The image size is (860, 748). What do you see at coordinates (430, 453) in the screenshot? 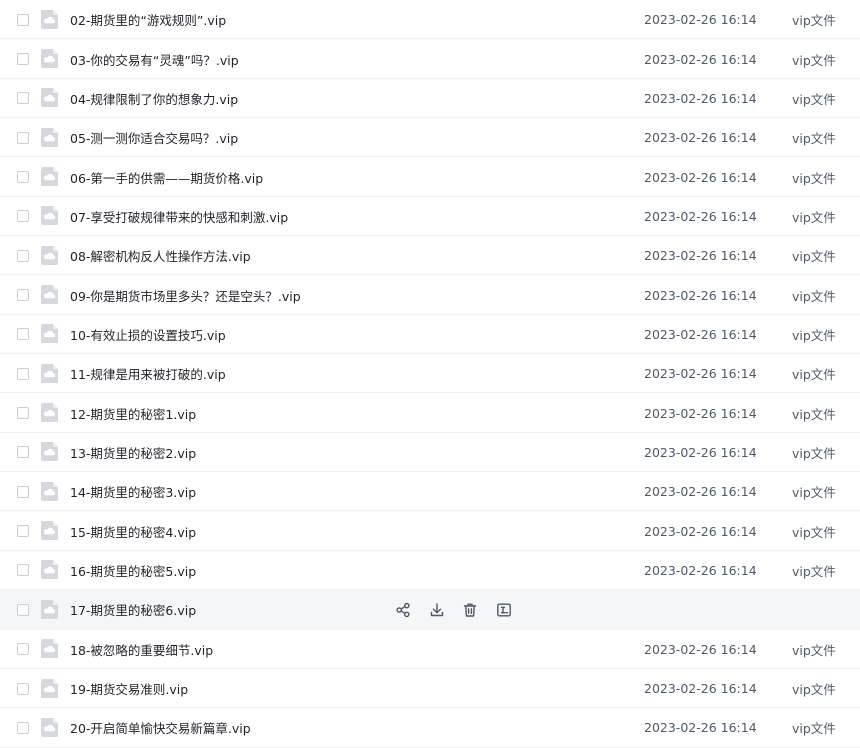
I see `file-row: 13-期货里的秘密2.vip 2023-02-26 16:14 vip文件` at bounding box center [430, 453].